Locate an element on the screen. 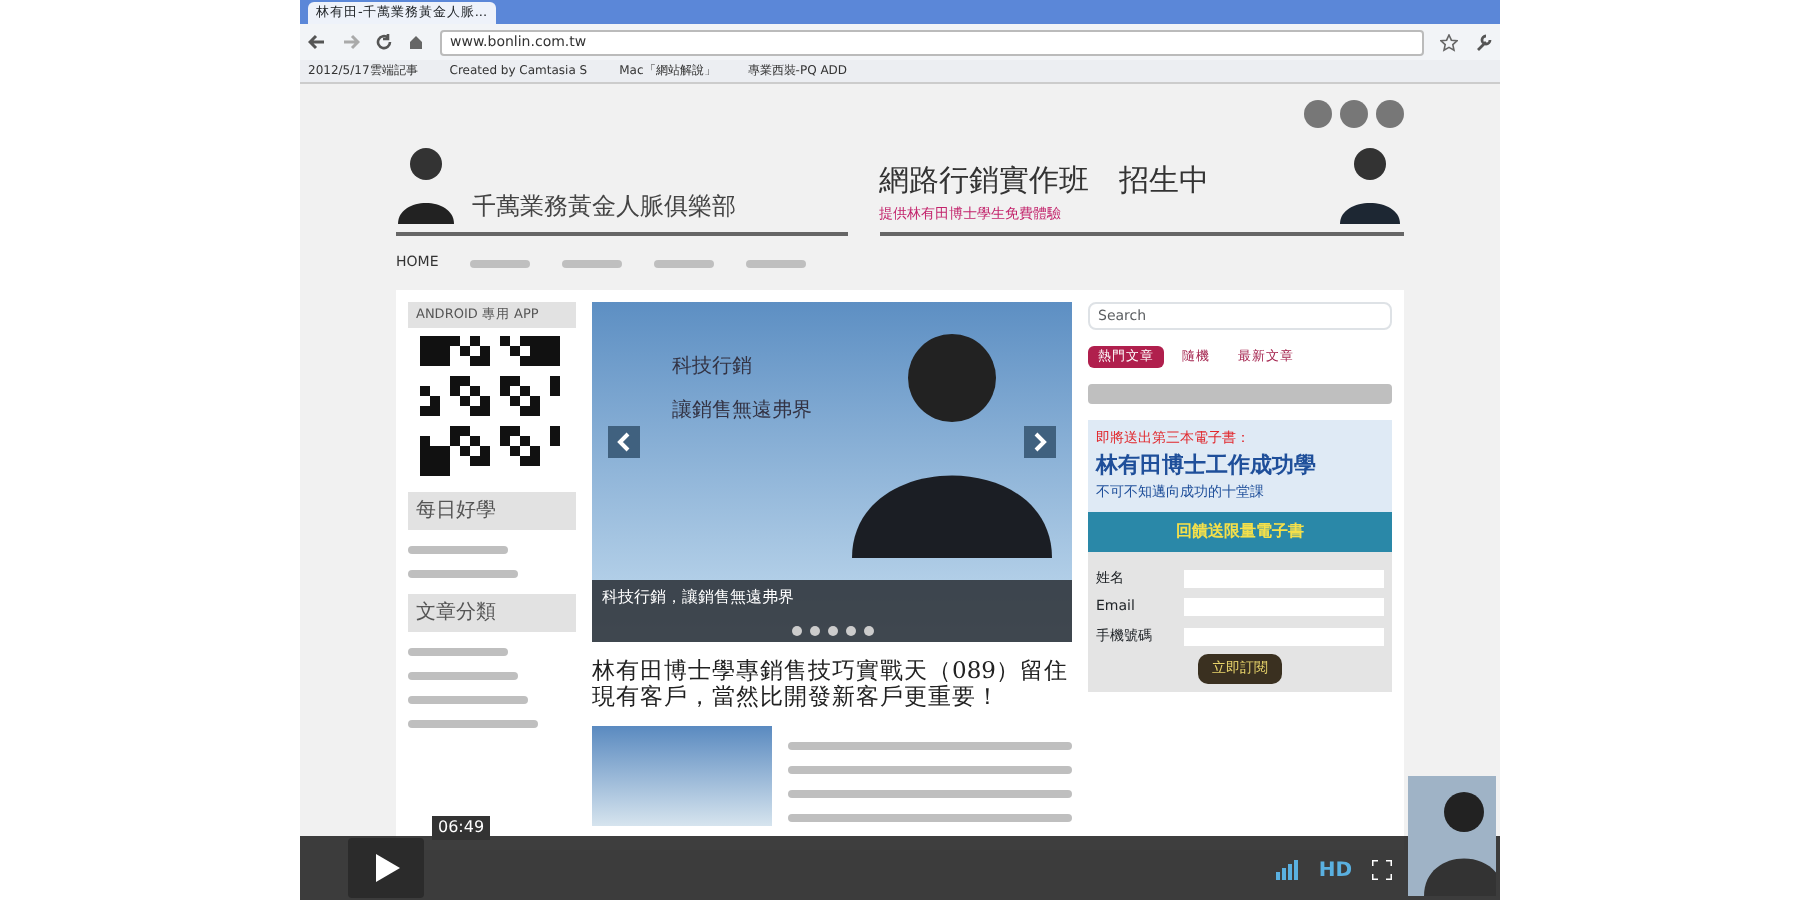 This screenshot has width=1800, height=900. volume-bars-icon is located at coordinates (1288, 870).